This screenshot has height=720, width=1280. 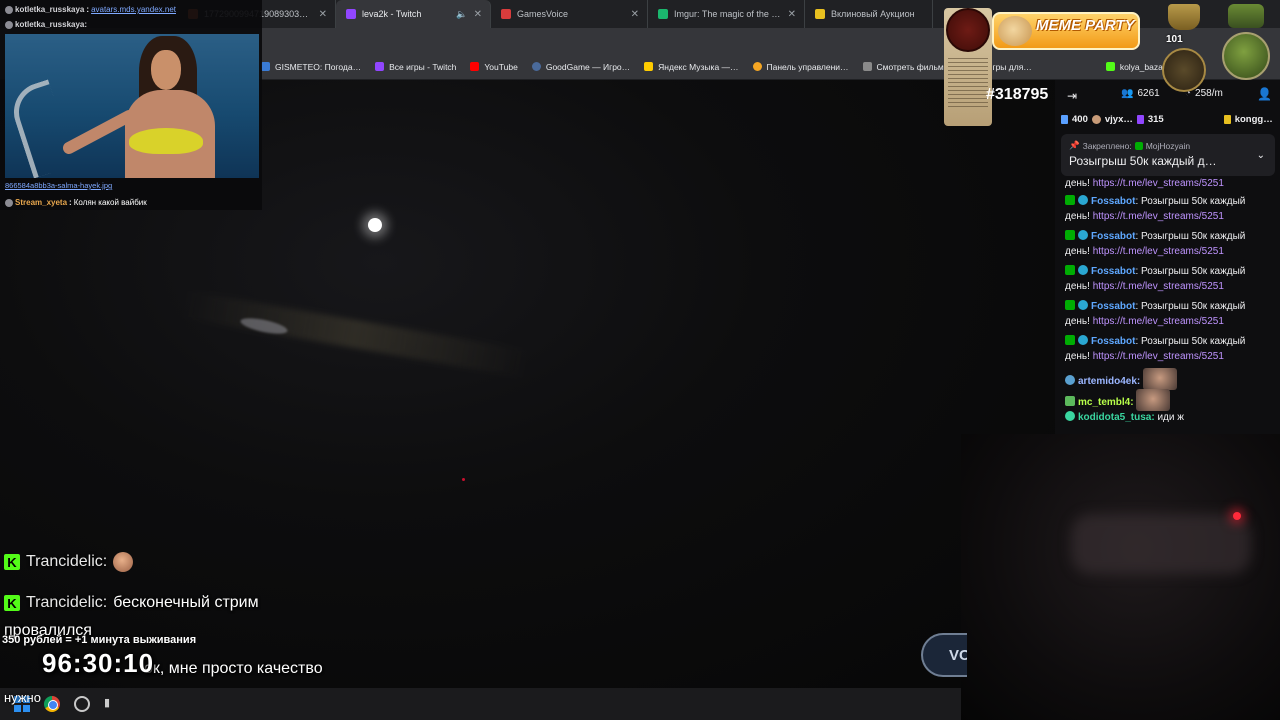 What do you see at coordinates (968, 84) in the screenshot?
I see `scroll-text-lines` at bounding box center [968, 84].